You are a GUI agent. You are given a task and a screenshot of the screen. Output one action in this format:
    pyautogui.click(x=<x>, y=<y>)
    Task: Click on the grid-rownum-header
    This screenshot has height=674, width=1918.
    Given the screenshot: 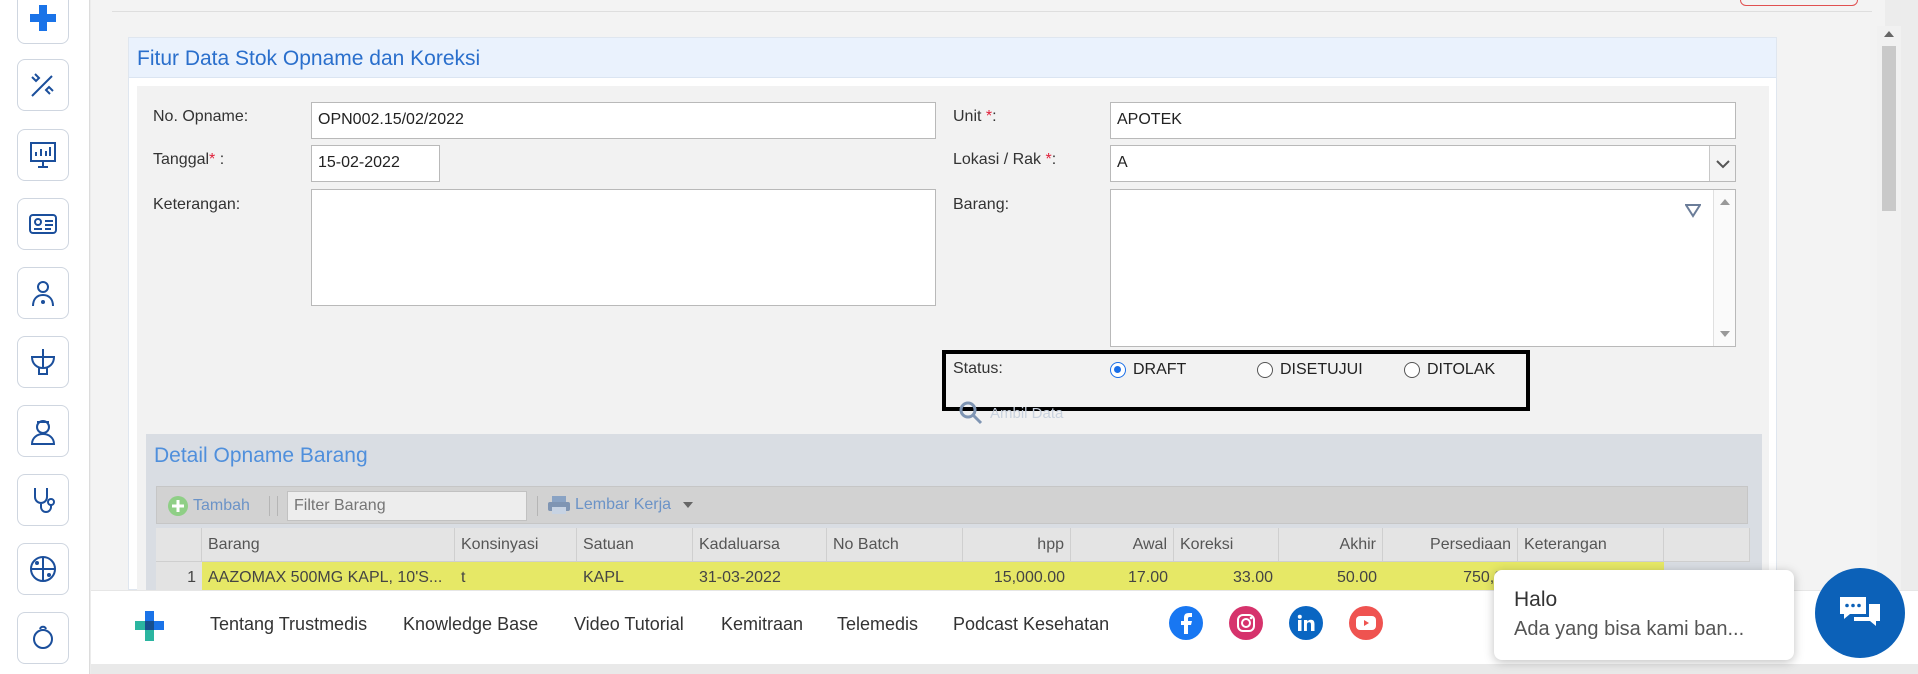 What is the action you would take?
    pyautogui.click(x=179, y=545)
    